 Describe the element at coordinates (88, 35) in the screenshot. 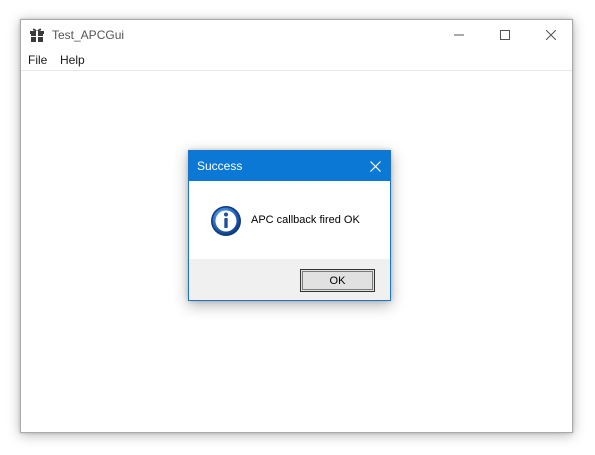

I see `window-title: Test_APCGui` at that location.